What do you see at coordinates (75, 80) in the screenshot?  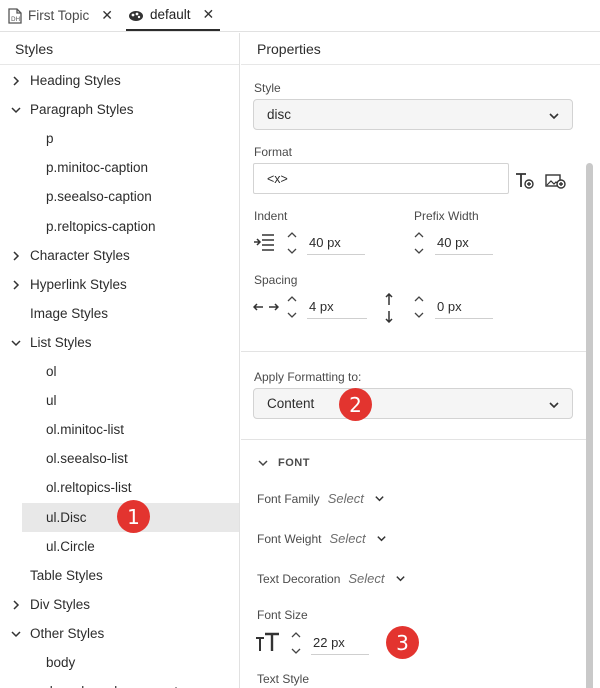 I see `tree-item-label: Heading Styles` at bounding box center [75, 80].